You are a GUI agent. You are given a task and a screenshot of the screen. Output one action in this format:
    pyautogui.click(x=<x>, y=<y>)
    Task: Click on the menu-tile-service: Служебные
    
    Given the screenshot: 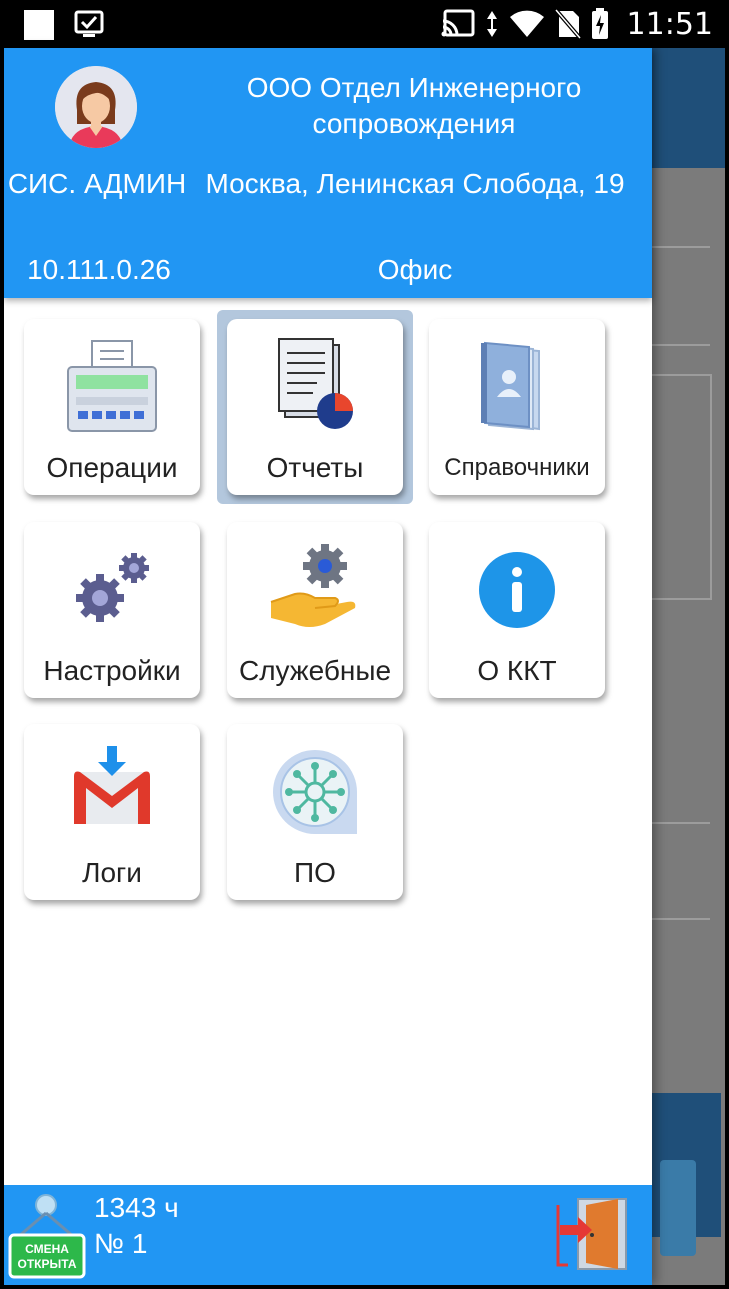 What is the action you would take?
    pyautogui.click(x=315, y=610)
    